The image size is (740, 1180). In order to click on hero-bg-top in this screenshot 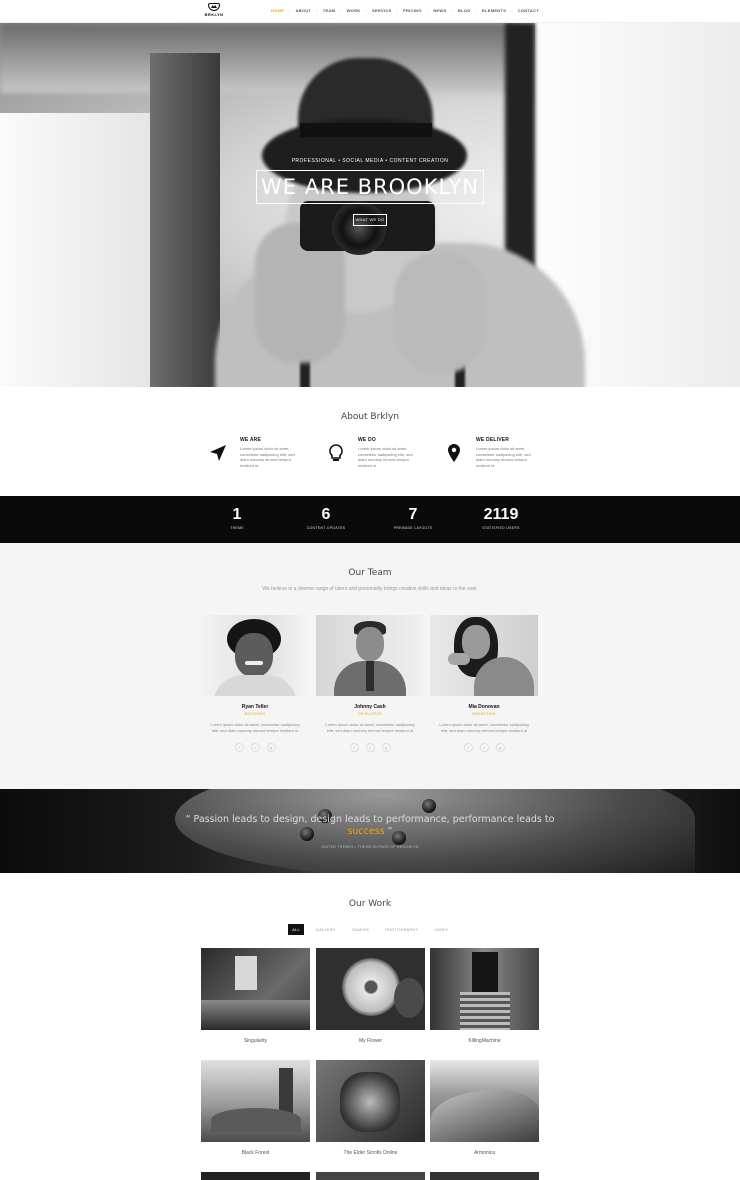, I will do `click(260, 58)`.